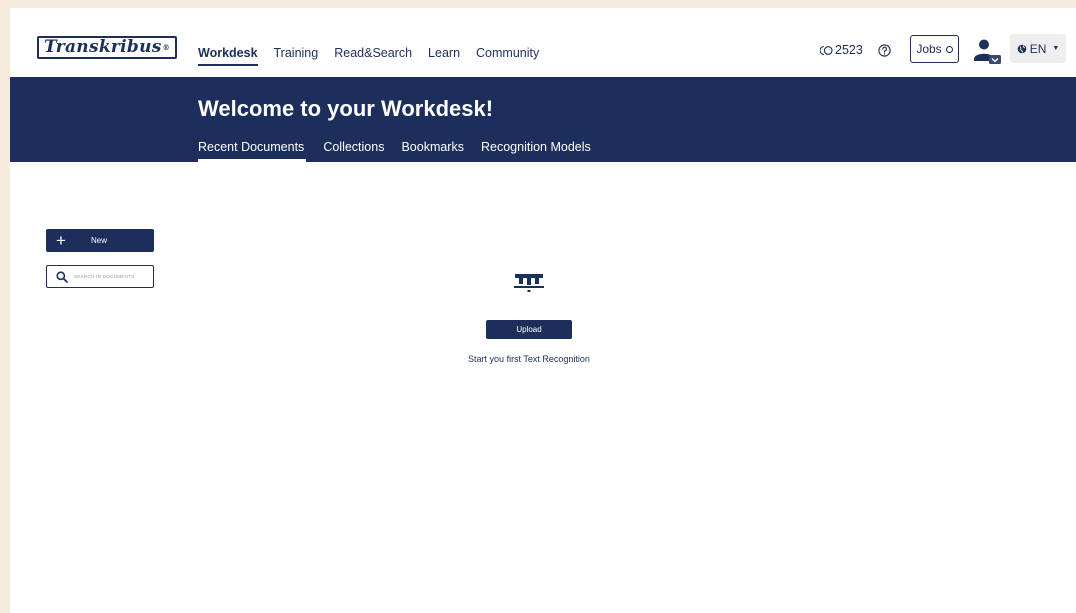 This screenshot has width=1076, height=613. I want to click on tab-bookmarks: Bookmarks, so click(432, 151).